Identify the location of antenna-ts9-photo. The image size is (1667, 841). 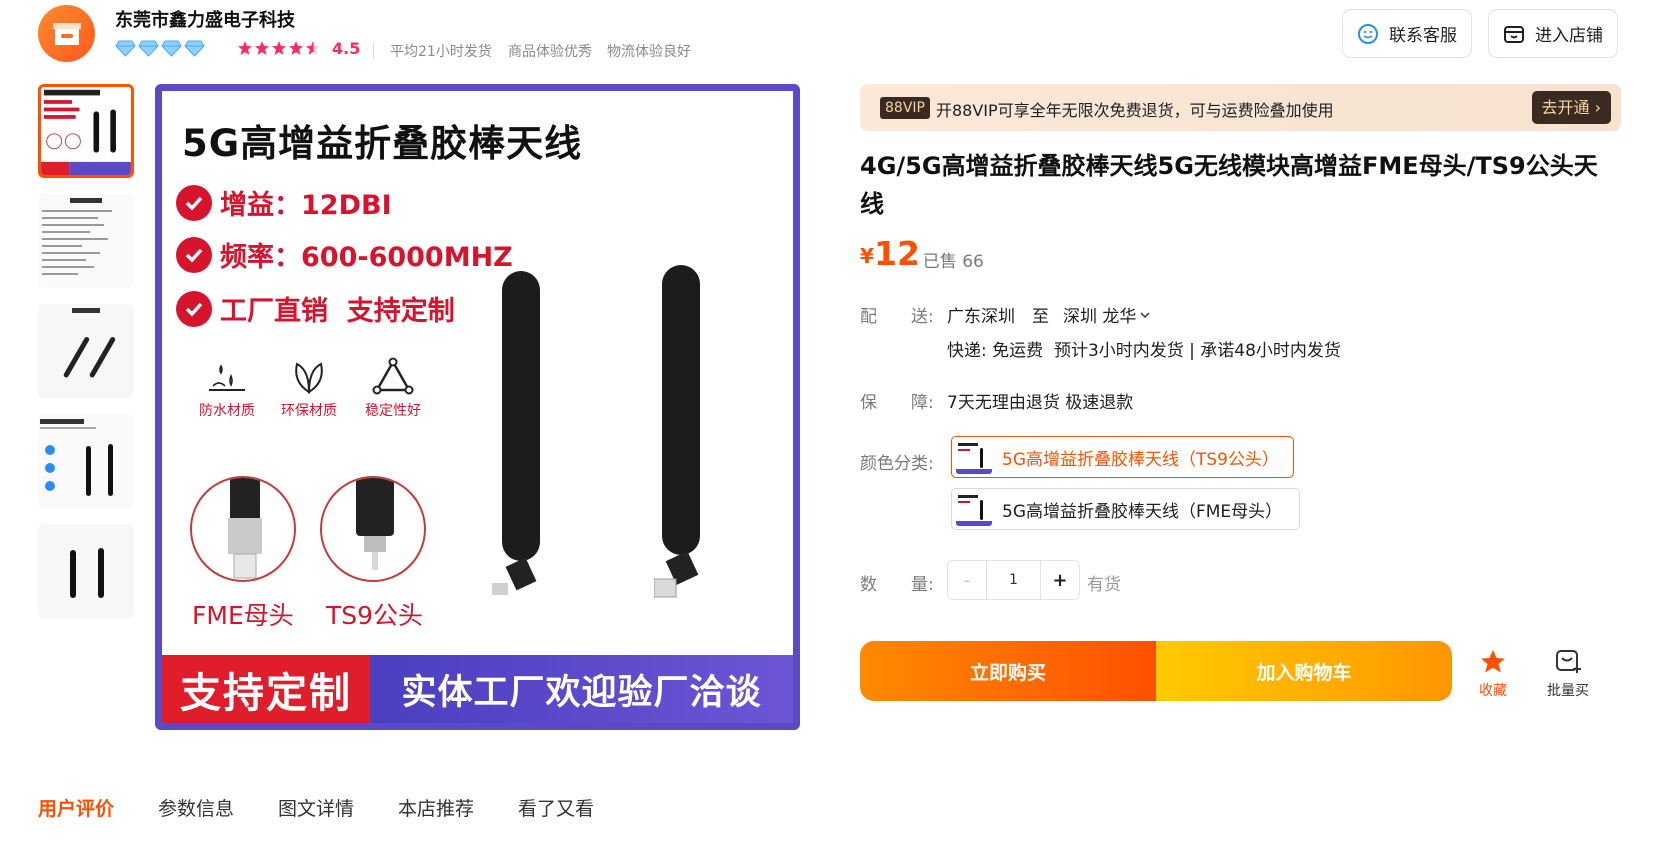
(677, 431).